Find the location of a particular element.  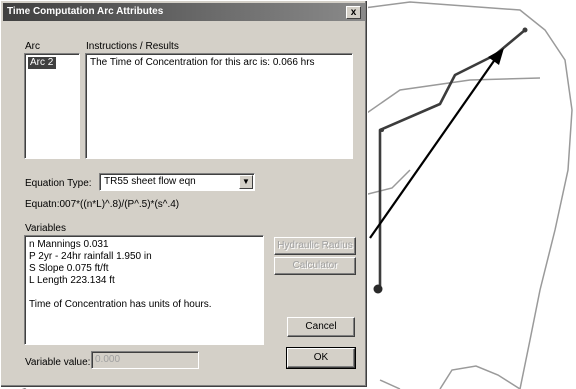

variable-line: P 2yr - 24hr rainfall 1.950 in is located at coordinates (90, 256).